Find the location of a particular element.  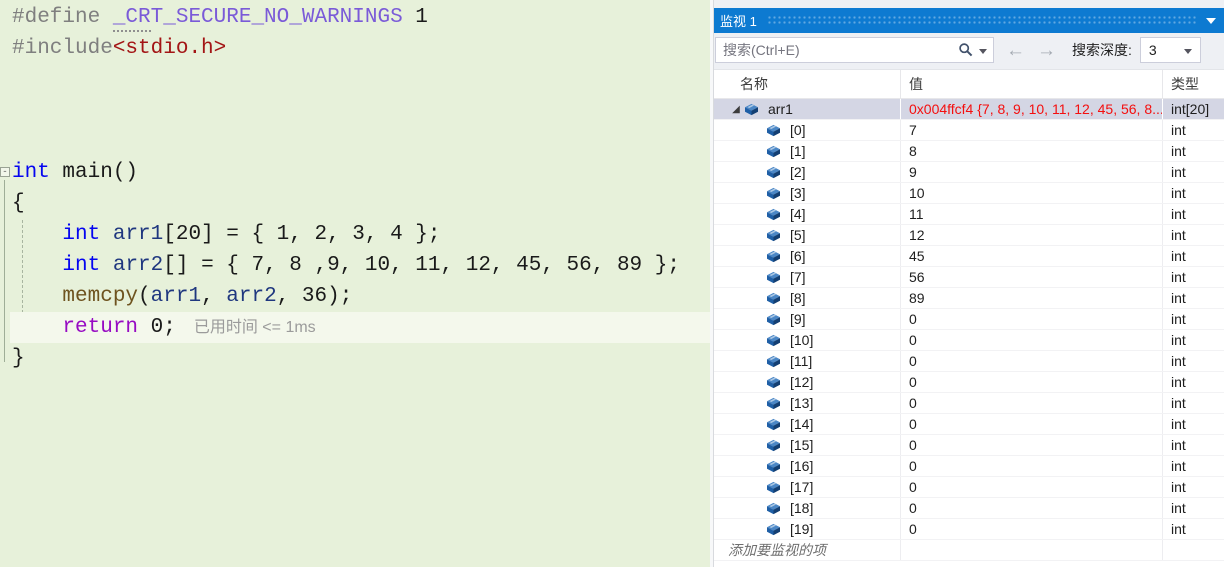

watch-row: [17] 0 int is located at coordinates (969, 487).